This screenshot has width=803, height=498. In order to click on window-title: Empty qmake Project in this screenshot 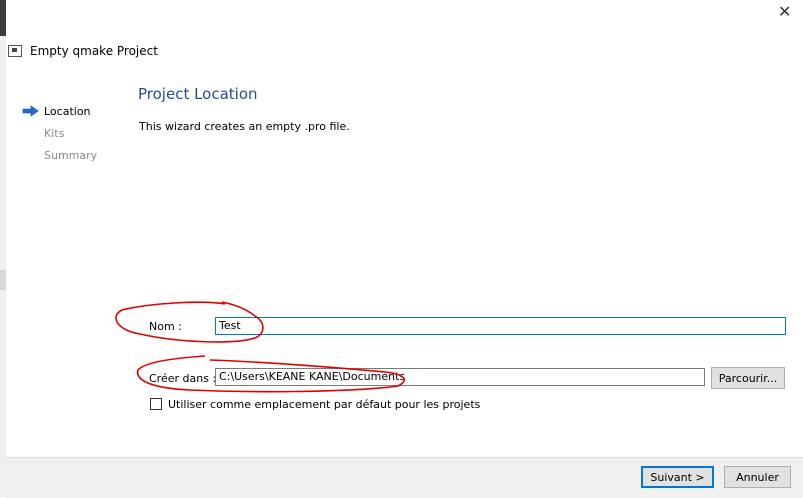, I will do `click(94, 51)`.